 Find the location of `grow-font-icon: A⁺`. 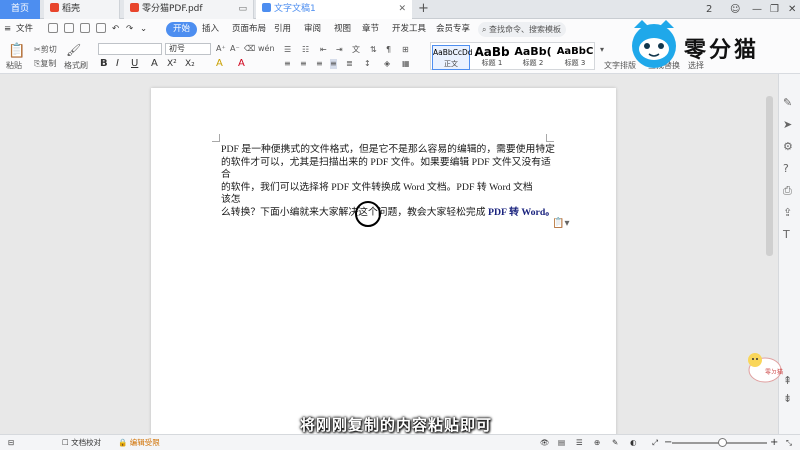

grow-font-icon: A⁺ is located at coordinates (221, 49).